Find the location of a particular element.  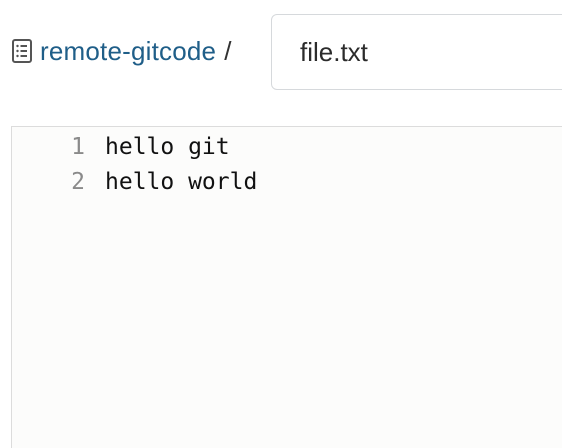

line-text: hello git is located at coordinates (167, 147).